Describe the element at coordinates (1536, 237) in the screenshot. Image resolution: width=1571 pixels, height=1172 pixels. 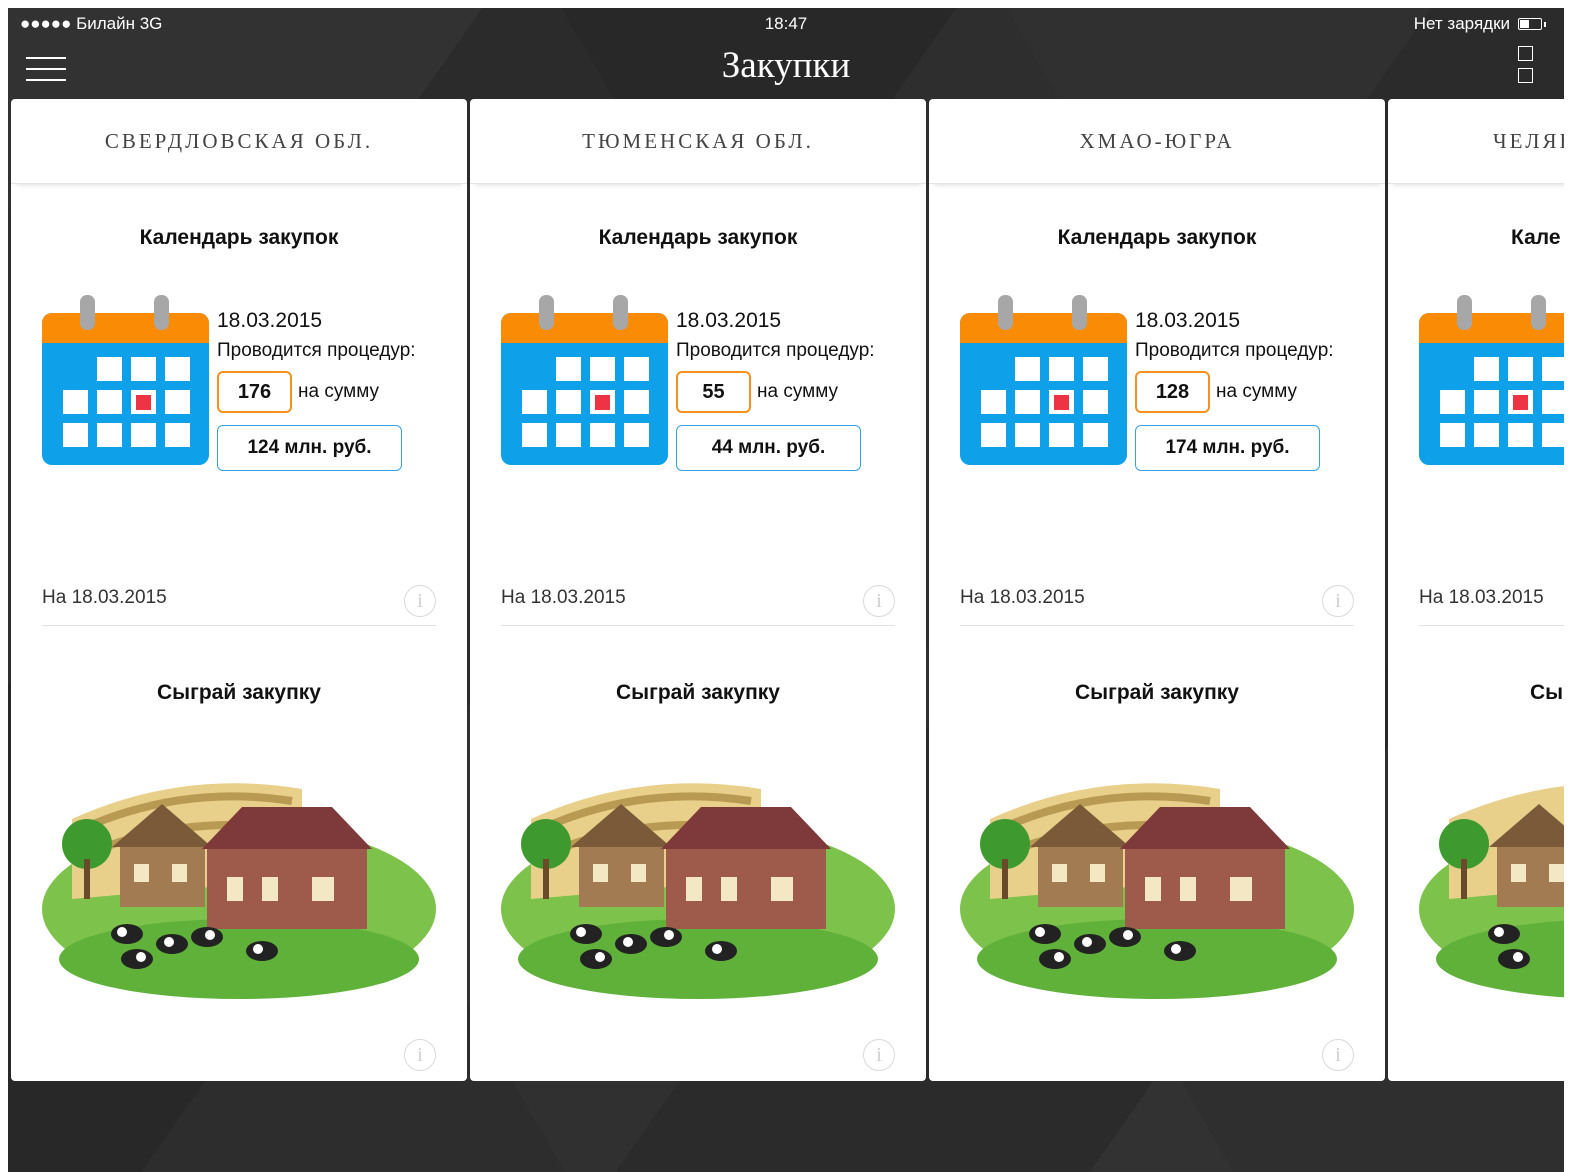
I see `calendar-title: Кале` at that location.